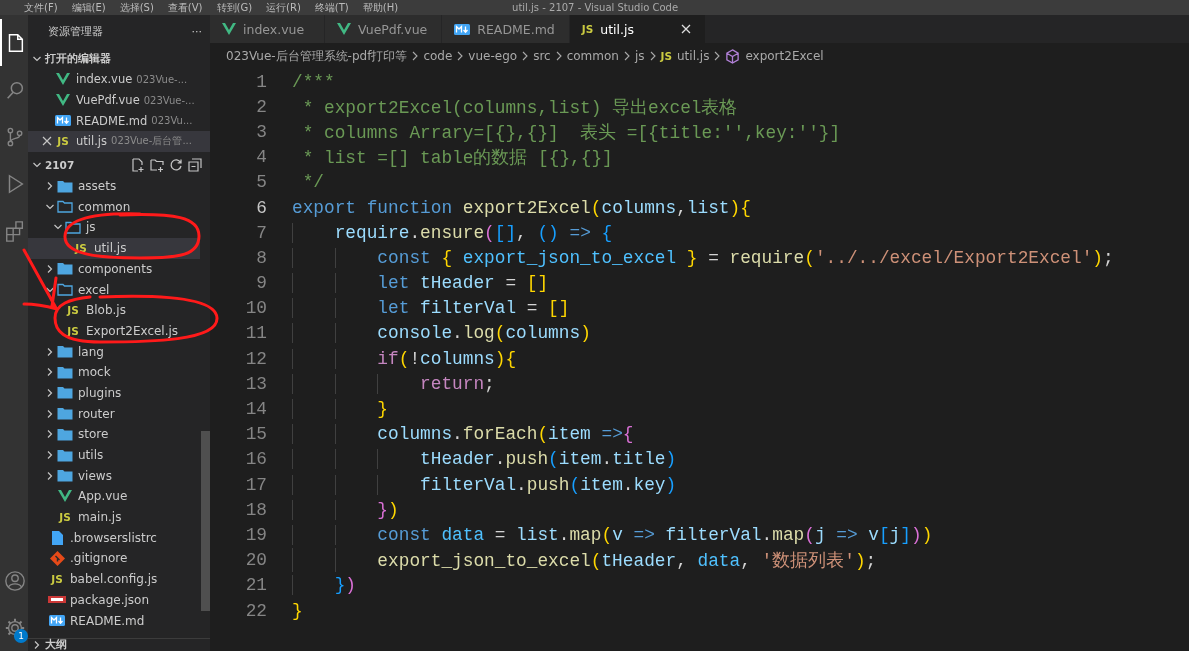 The width and height of the screenshot is (1189, 651). What do you see at coordinates (15, 580) in the screenshot?
I see `account-icon` at bounding box center [15, 580].